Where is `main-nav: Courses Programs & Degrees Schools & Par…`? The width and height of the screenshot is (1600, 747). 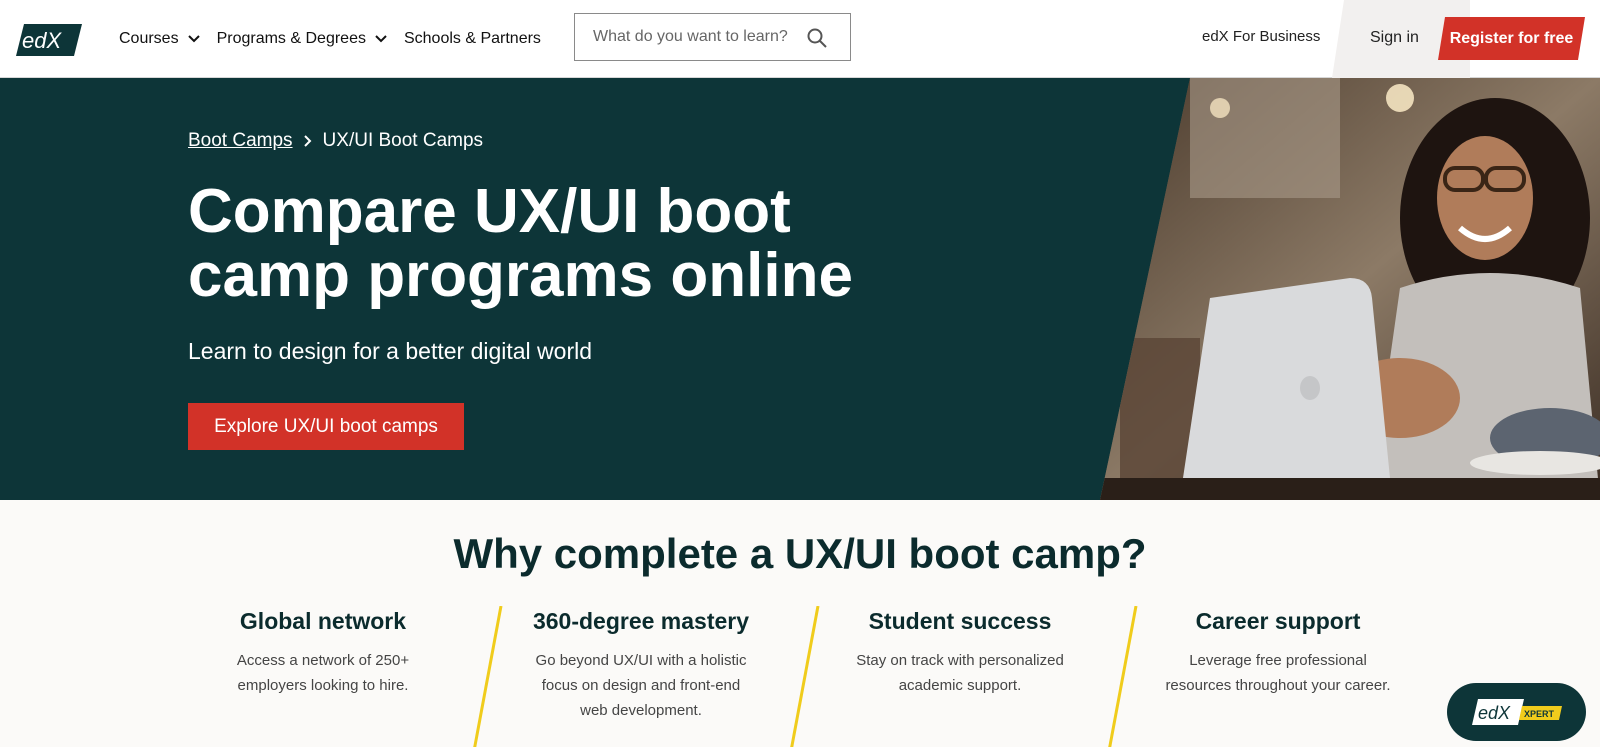
main-nav: Courses Programs & Degrees Schools & Par… is located at coordinates (338, 39).